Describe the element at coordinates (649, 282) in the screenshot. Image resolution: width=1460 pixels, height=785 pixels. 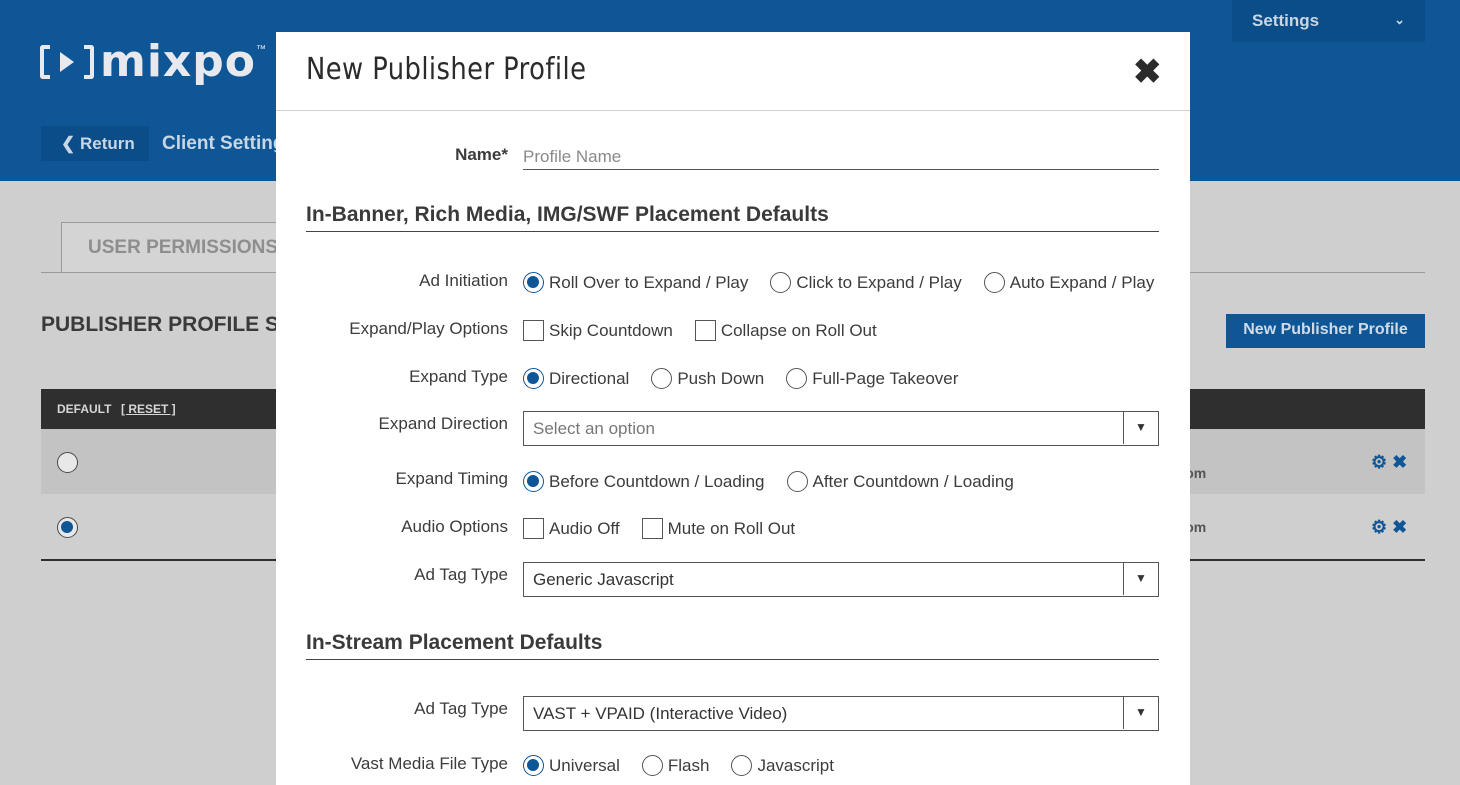
I see `option-label: Roll Over to Expand / Play` at that location.